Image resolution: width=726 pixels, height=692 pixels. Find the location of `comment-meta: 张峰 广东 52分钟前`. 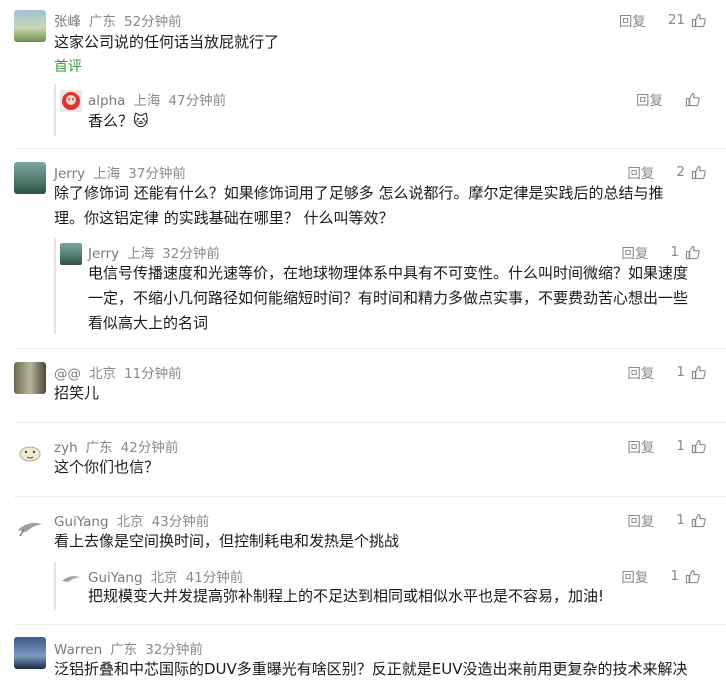

comment-meta: 张峰 广东 52分钟前 is located at coordinates (118, 20).